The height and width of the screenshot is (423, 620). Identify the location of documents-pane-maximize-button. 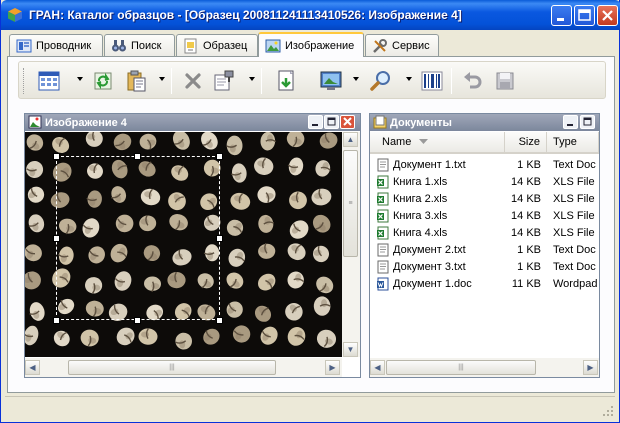
(587, 122).